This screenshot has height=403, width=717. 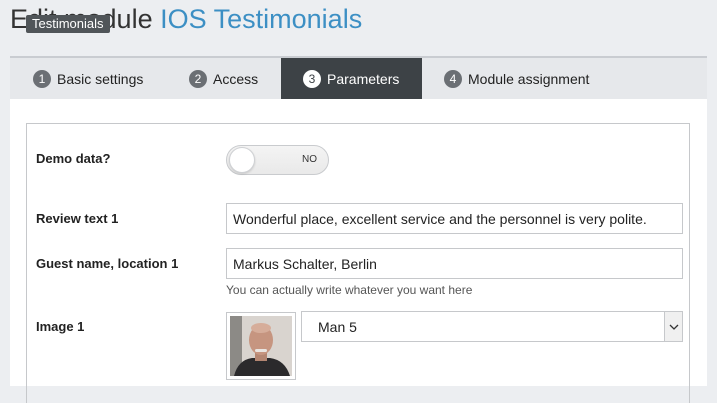 What do you see at coordinates (242, 160) in the screenshot?
I see `toggle-knob` at bounding box center [242, 160].